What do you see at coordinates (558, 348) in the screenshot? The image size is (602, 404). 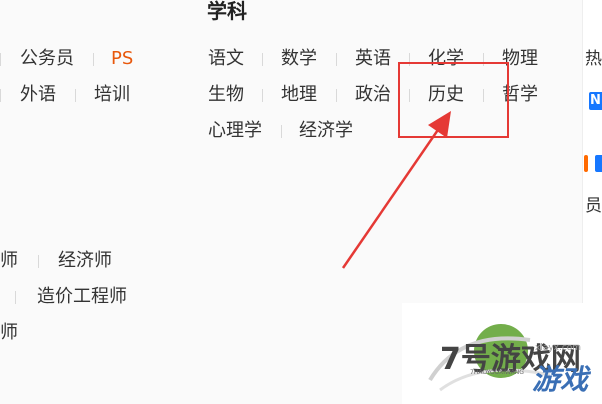 I see `watermark-url: xlayx.com` at bounding box center [558, 348].